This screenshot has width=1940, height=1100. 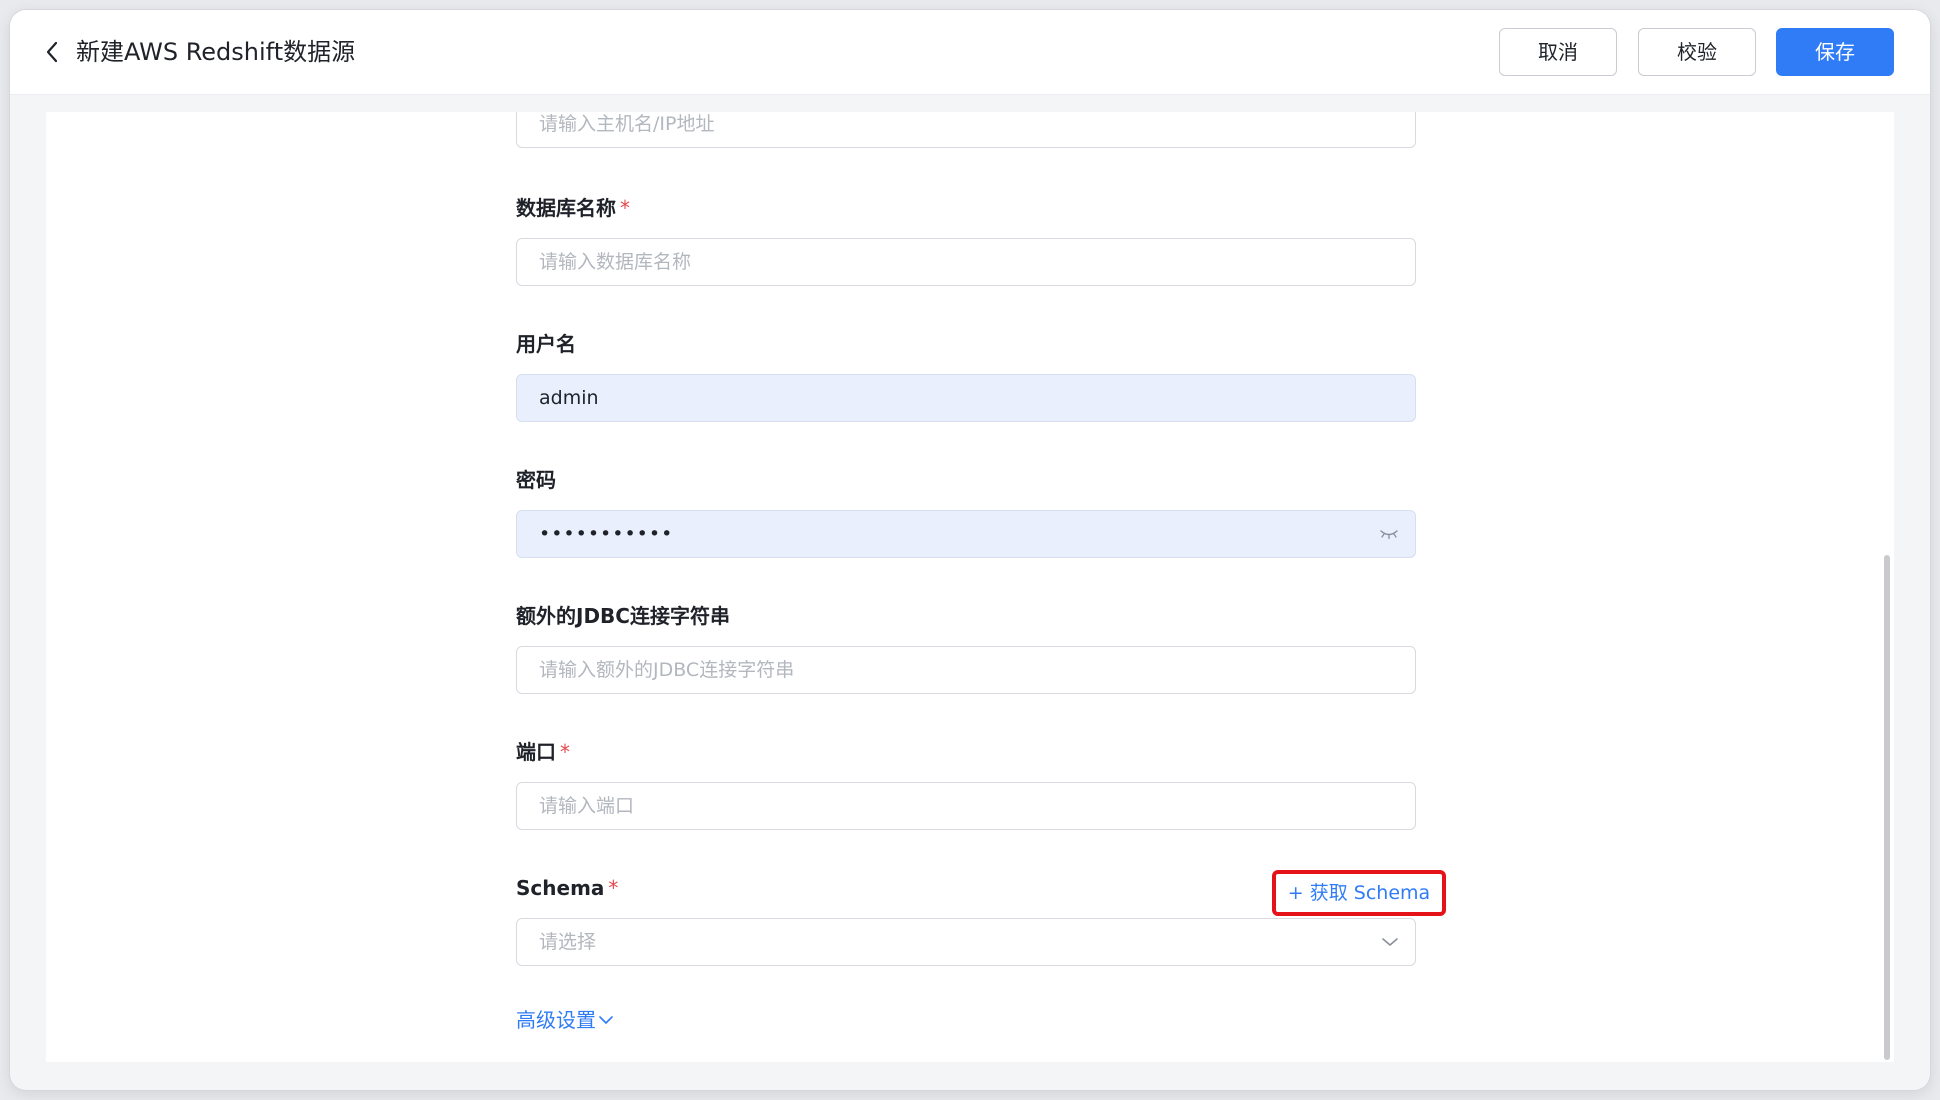 I want to click on schema-label-text: Schema, so click(x=560, y=888).